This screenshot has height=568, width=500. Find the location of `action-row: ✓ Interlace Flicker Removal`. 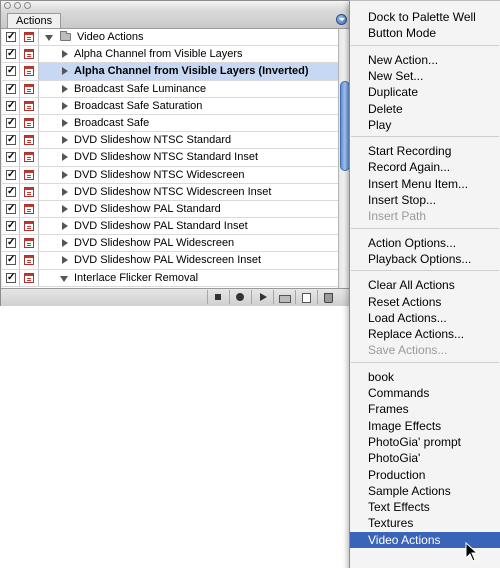

action-row: ✓ Interlace Flicker Removal is located at coordinates (170, 278).